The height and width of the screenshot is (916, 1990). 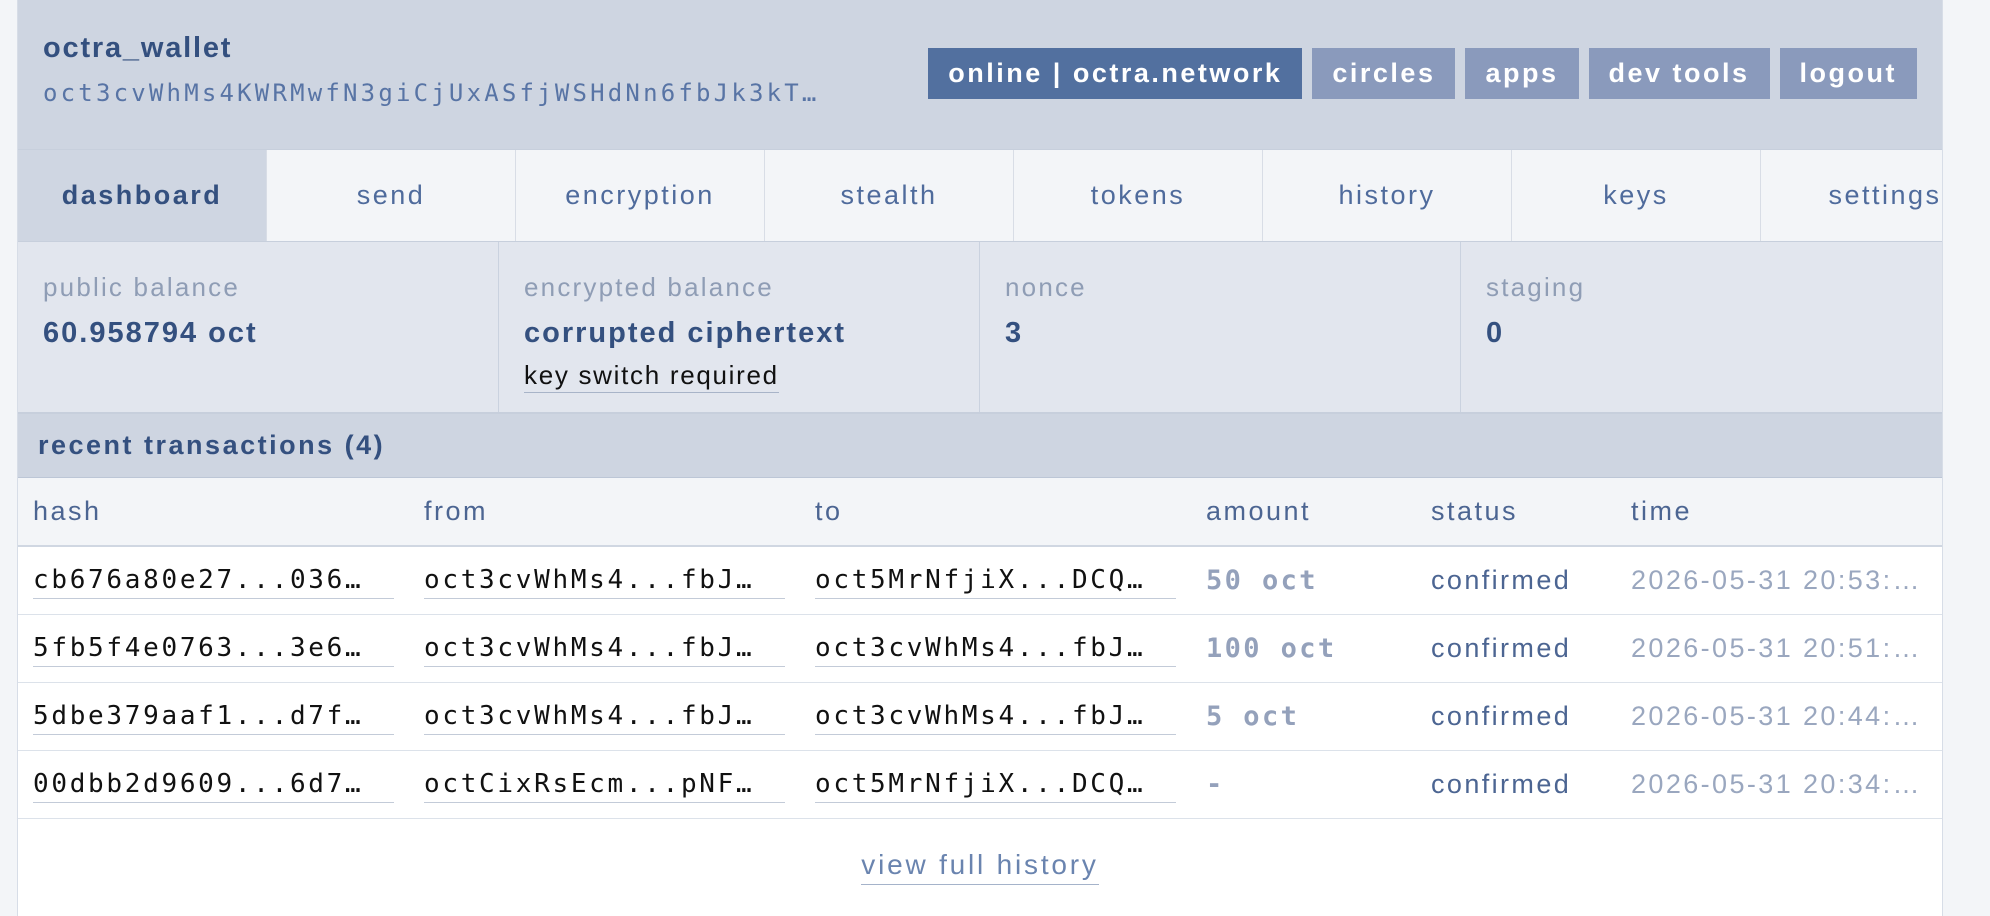 I want to click on table-header-row: hash from to amount status time, so click(x=980, y=512).